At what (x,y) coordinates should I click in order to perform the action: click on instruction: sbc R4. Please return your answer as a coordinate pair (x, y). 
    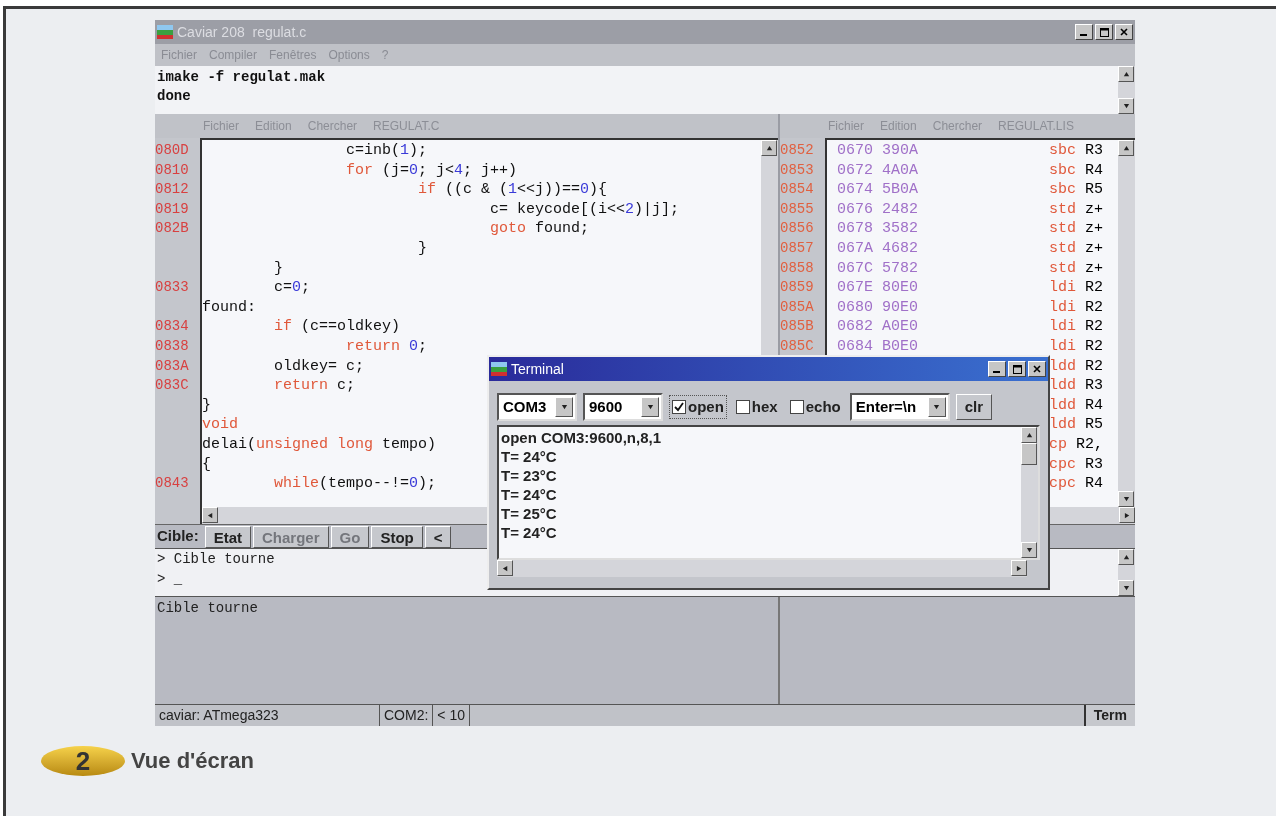
    Looking at the image, I should click on (1076, 170).